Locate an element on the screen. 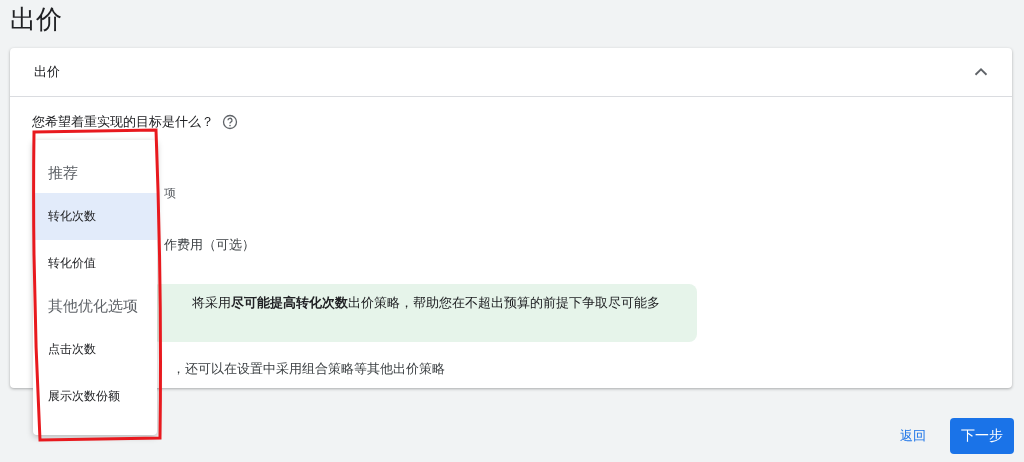  menu-item: 转化价值 is located at coordinates (95, 263).